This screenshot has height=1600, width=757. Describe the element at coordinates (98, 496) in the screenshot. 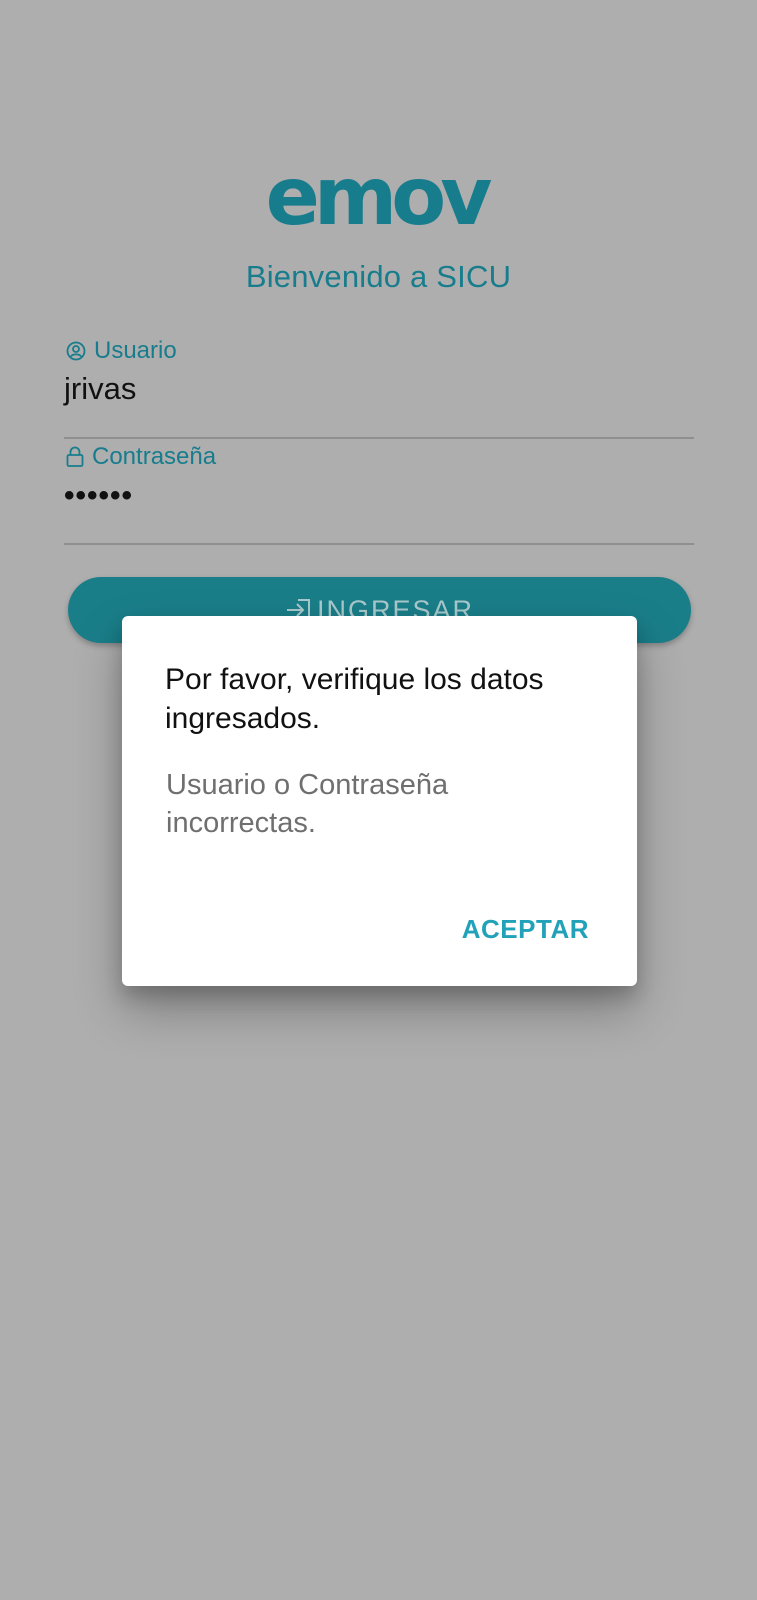

I see `password-value: ••••••` at that location.